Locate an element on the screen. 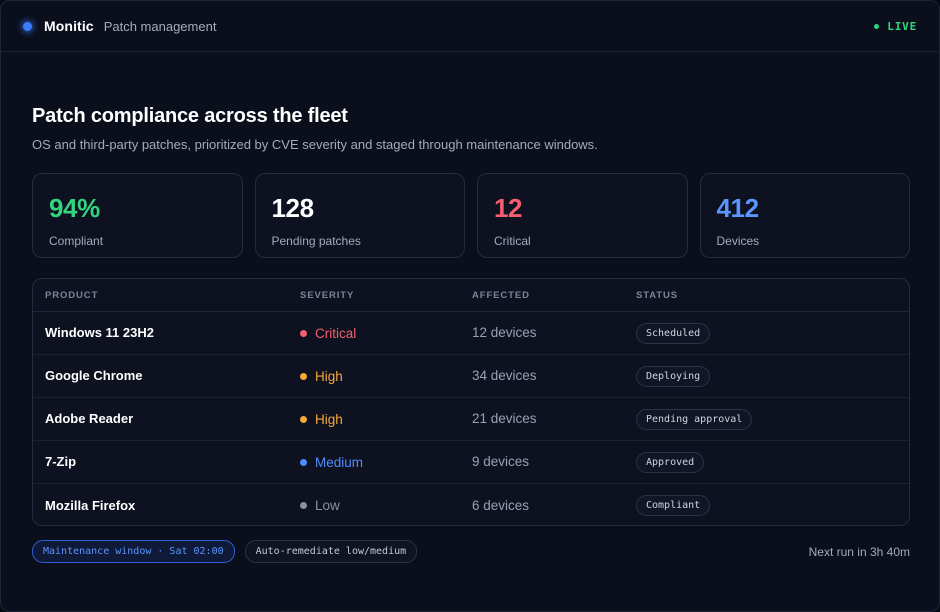 This screenshot has height=612, width=940. maintenance-window-chip: Maintenance window · Sat 02:00 is located at coordinates (133, 551).